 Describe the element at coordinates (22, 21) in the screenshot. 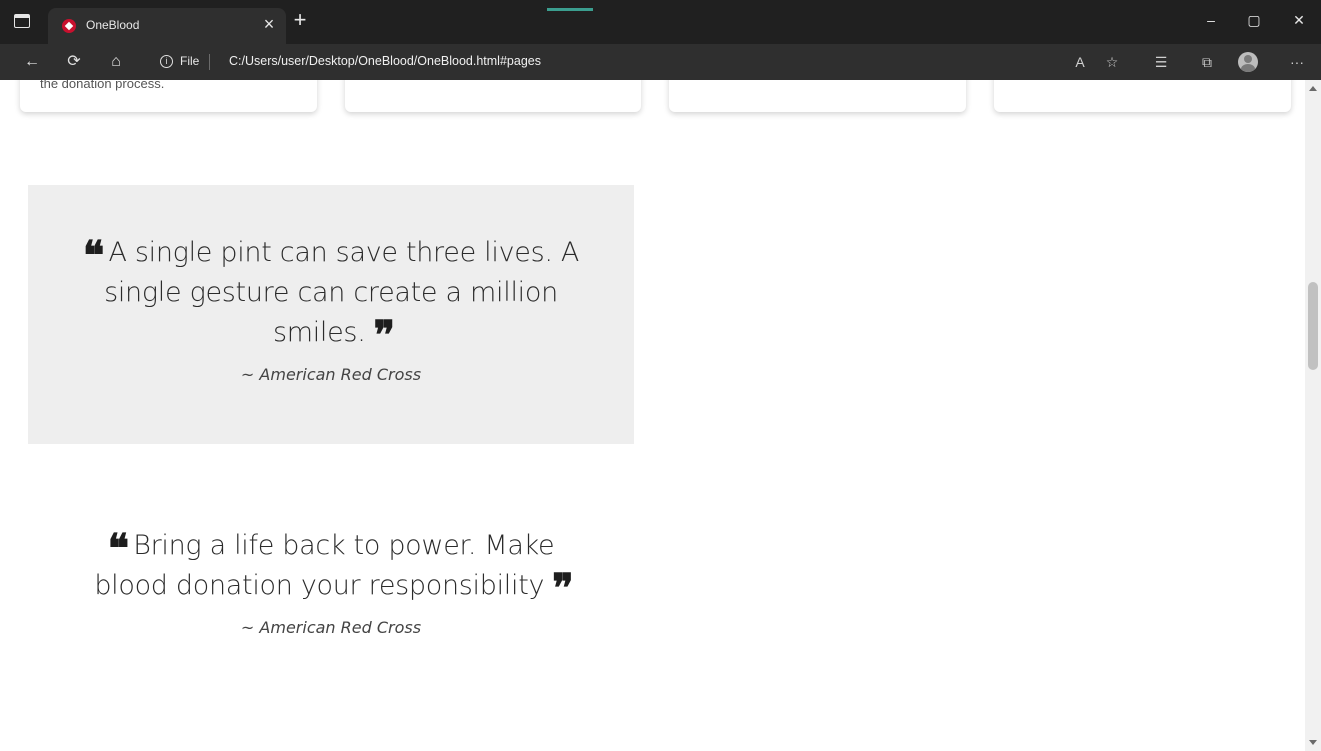

I see `tab-actions-icon` at that location.